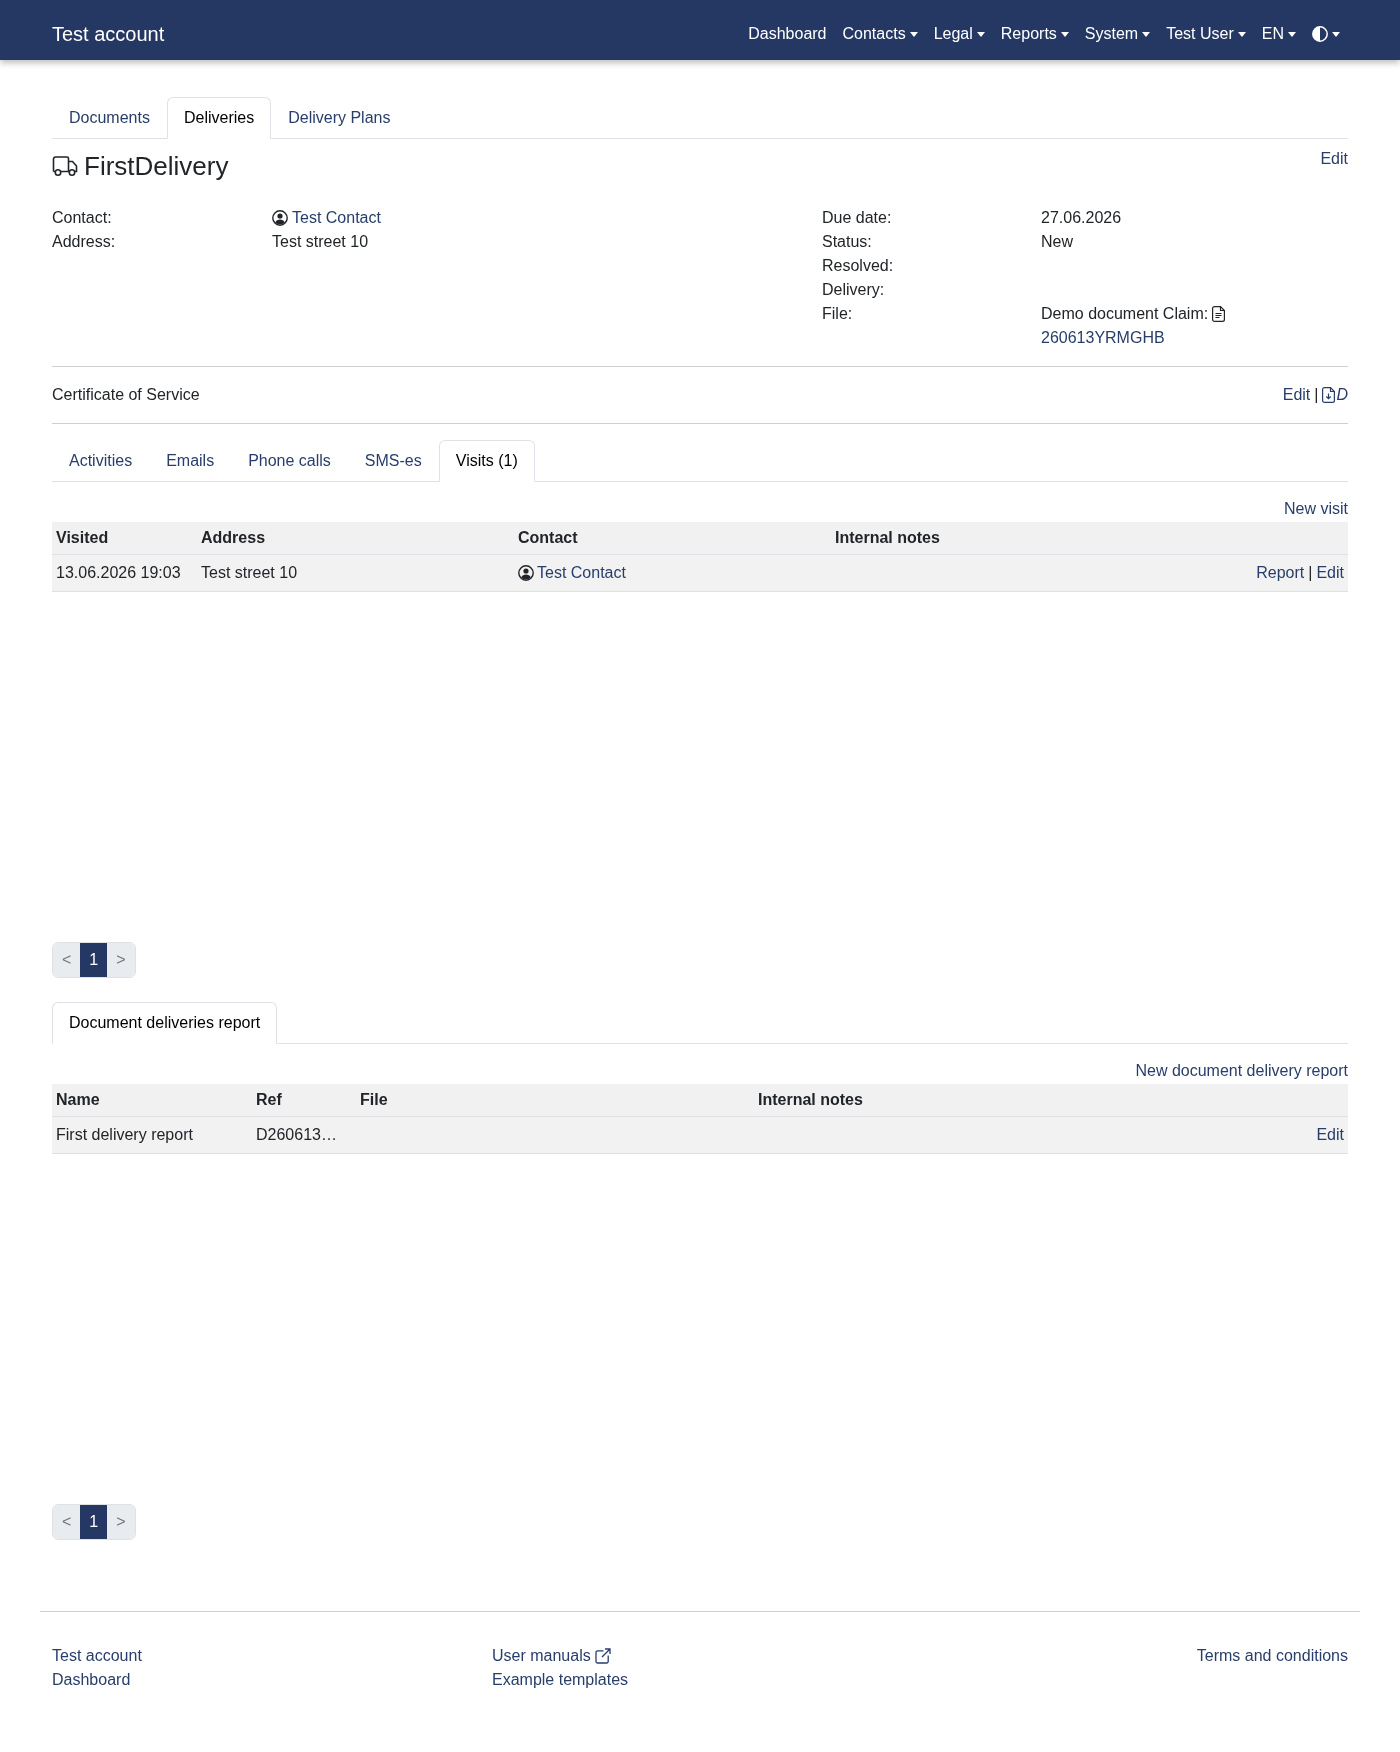 Image resolution: width=1400 pixels, height=1752 pixels. Describe the element at coordinates (65, 166) in the screenshot. I see `truck-icon` at that location.